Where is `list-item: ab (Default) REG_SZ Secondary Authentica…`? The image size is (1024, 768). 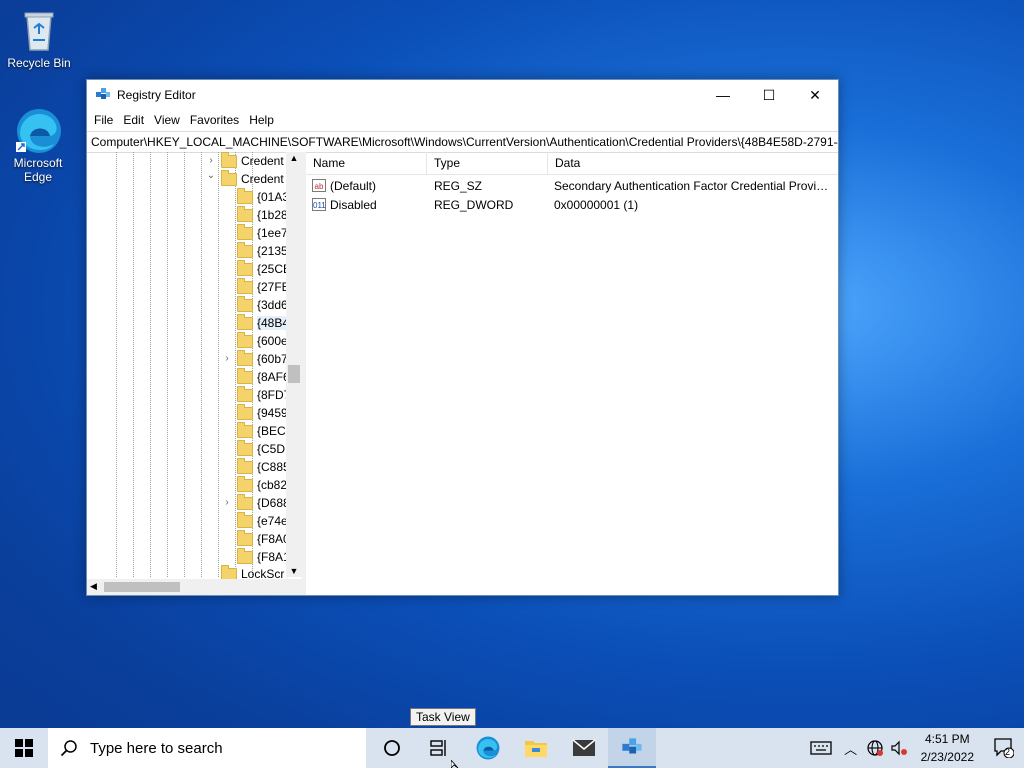 list-item: ab (Default) REG_SZ Secondary Authentica… is located at coordinates (572, 185).